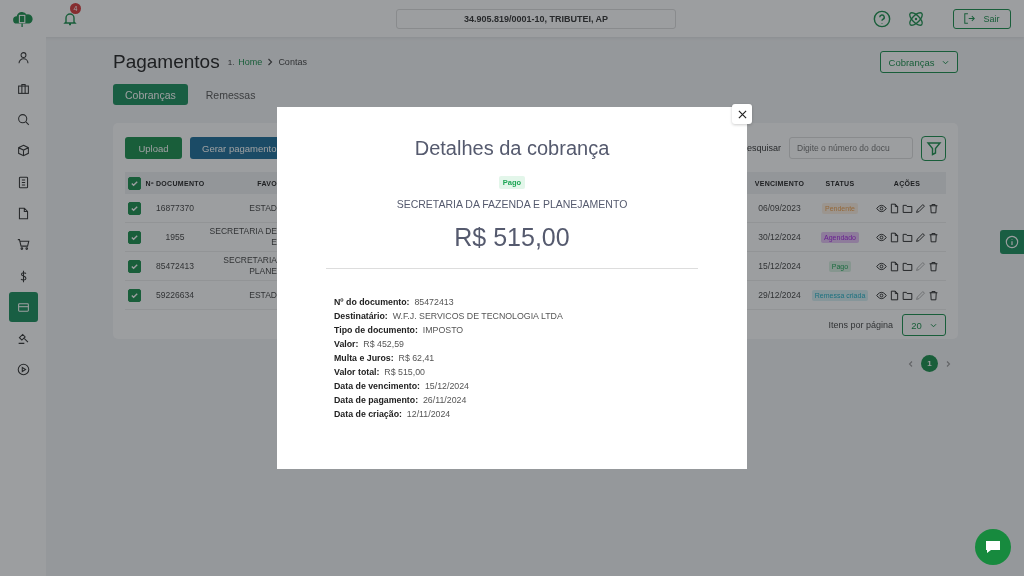 This screenshot has height=576, width=1024. Describe the element at coordinates (250, 62) in the screenshot. I see `breadcrumb-link: Home` at that location.